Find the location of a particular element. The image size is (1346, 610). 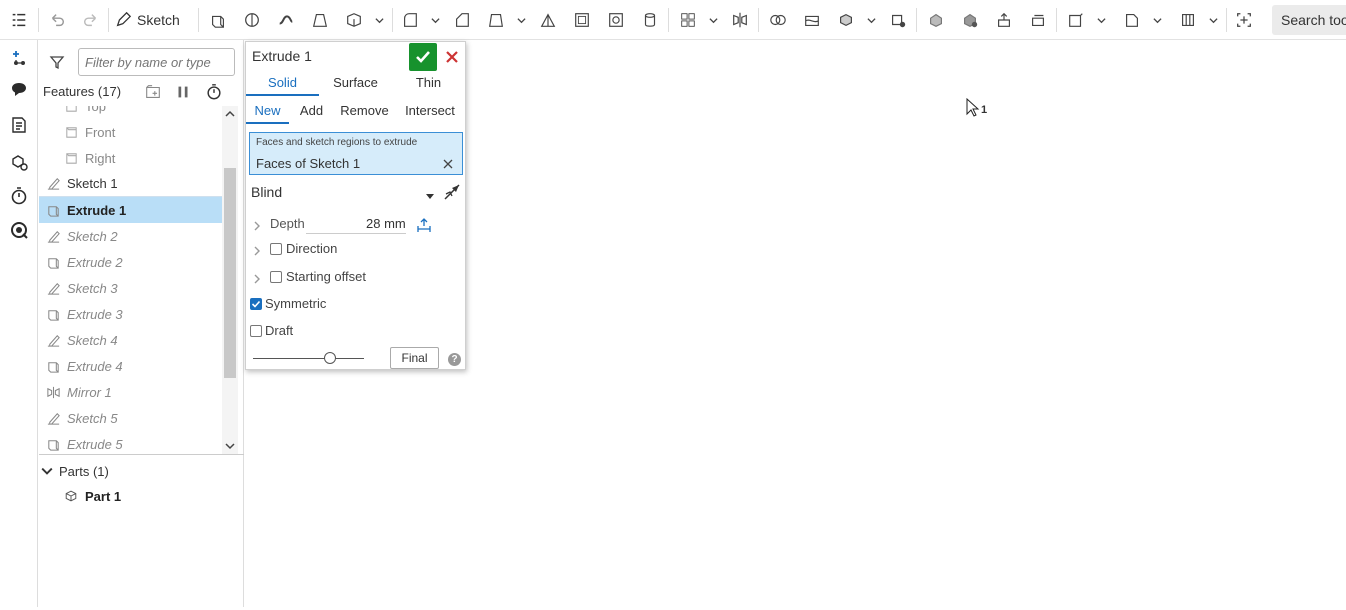

revolve-icon is located at coordinates (252, 20).